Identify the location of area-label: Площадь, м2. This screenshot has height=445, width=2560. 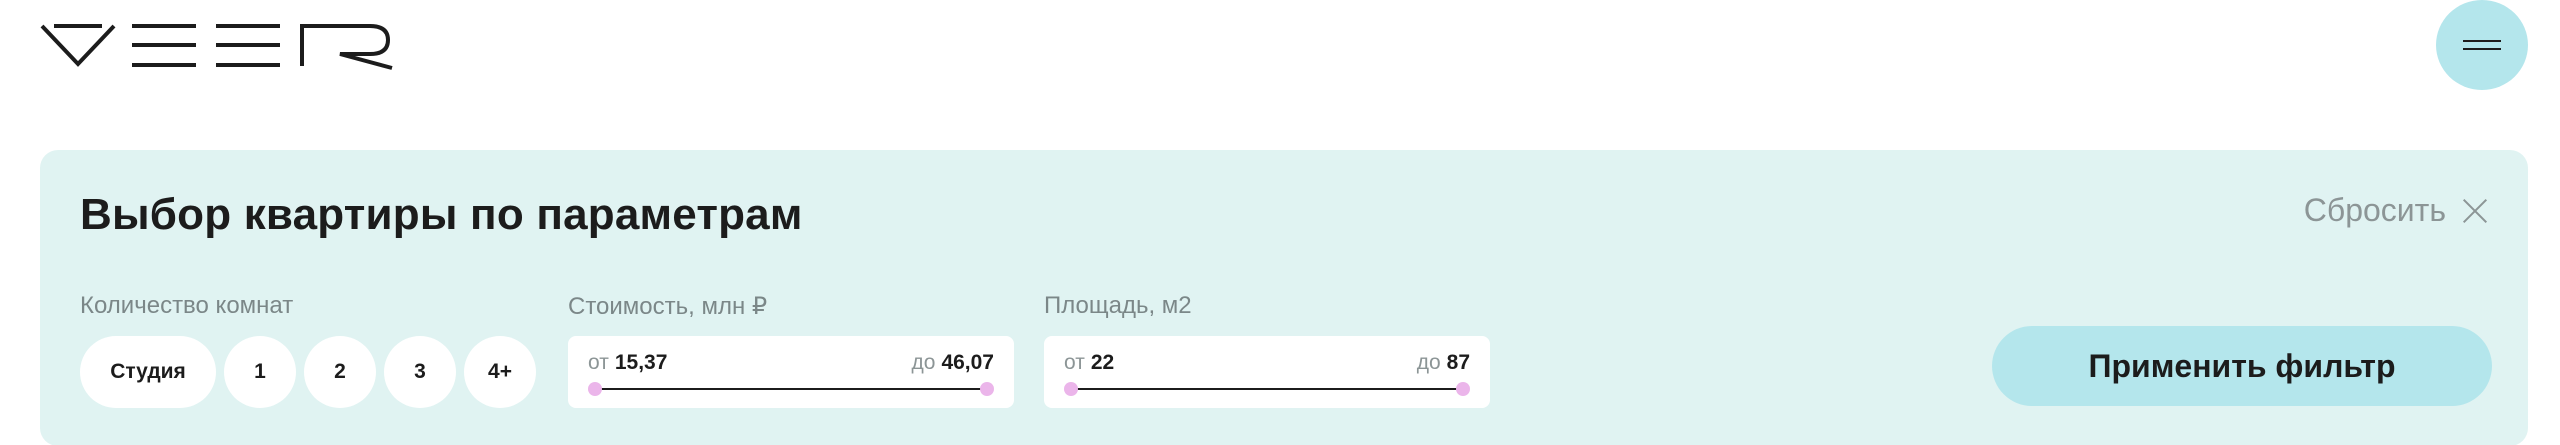
(1118, 305).